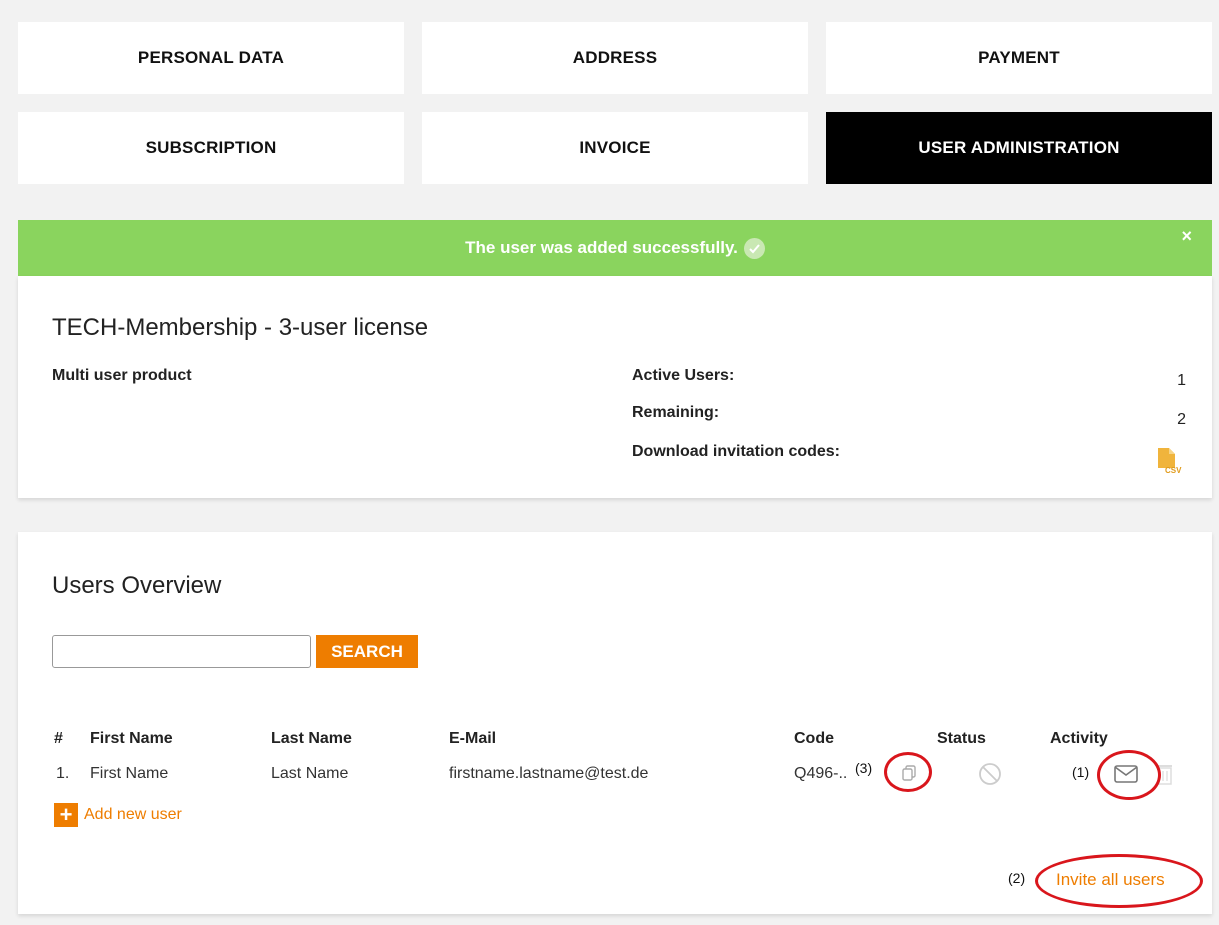 This screenshot has width=1219, height=925. What do you see at coordinates (1019, 58) in the screenshot?
I see `tab-payment: PAYMENT` at bounding box center [1019, 58].